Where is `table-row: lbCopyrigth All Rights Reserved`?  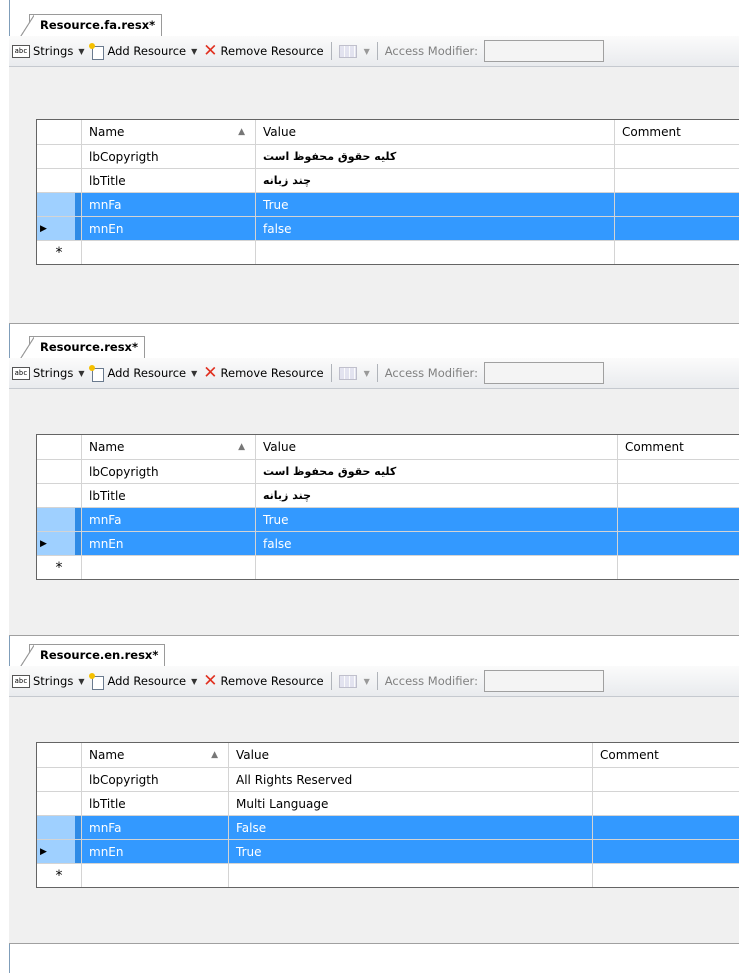 table-row: lbCopyrigth All Rights Reserved is located at coordinates (388, 780).